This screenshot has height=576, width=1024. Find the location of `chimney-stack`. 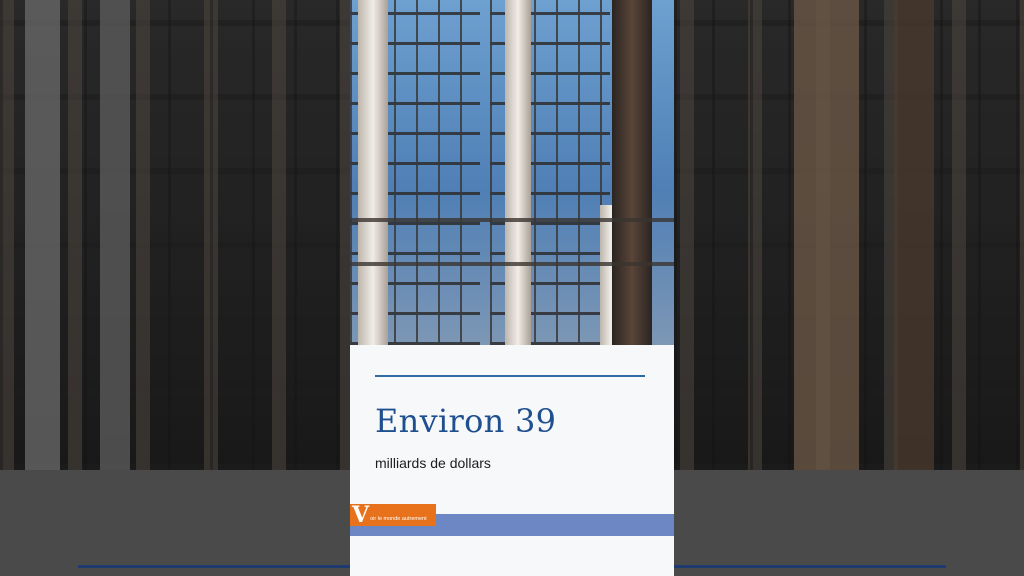

chimney-stack is located at coordinates (632, 172).